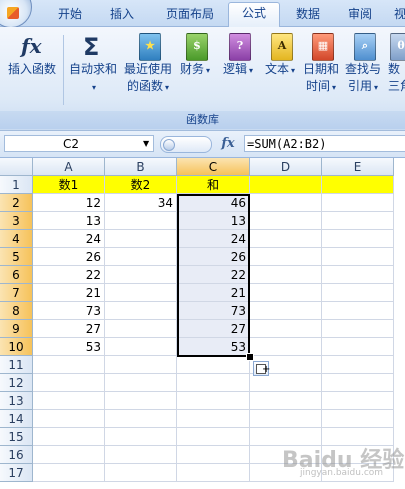 This screenshot has height=489, width=405. Describe the element at coordinates (141, 383) in the screenshot. I see `cell-b12` at that location.